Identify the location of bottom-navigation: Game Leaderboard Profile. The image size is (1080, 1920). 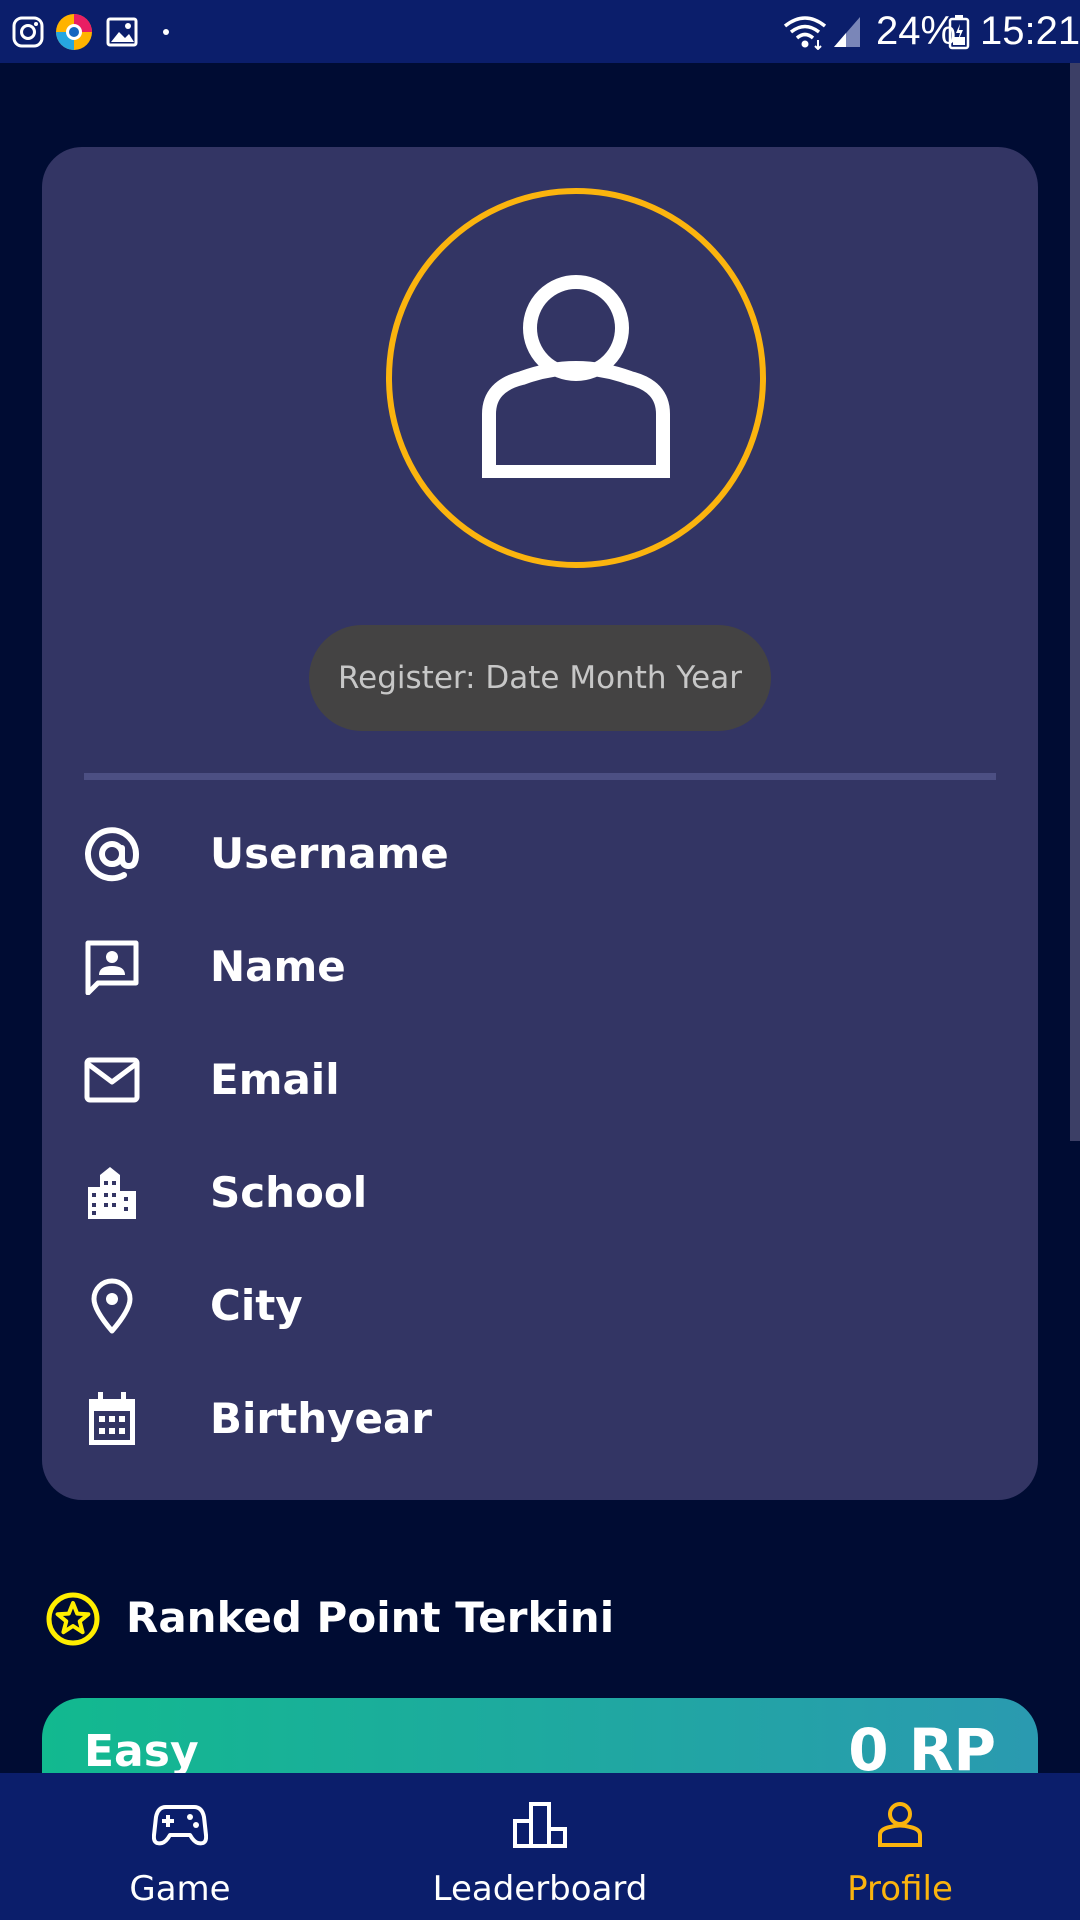
(540, 1846).